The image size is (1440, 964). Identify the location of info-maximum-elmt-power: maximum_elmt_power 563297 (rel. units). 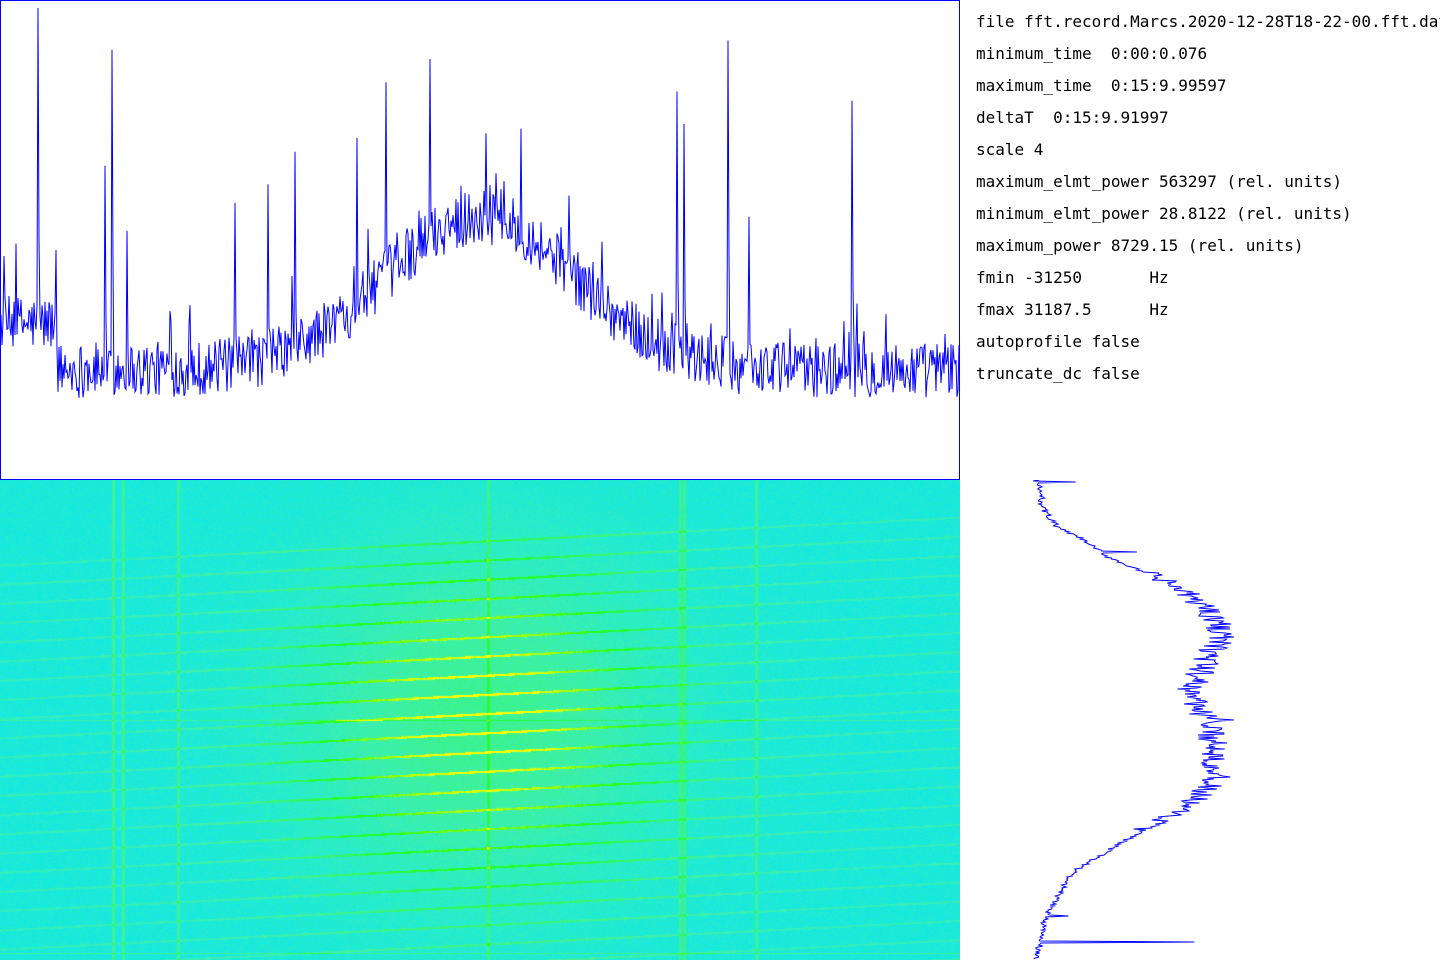
(1159, 181).